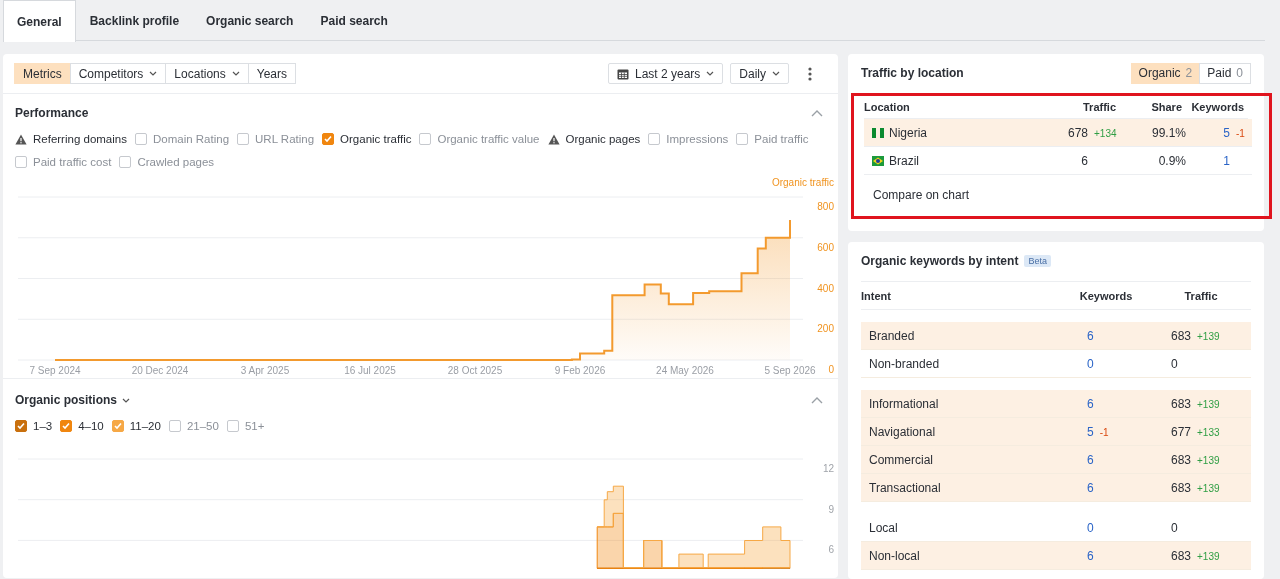 The width and height of the screenshot is (1280, 579). Describe the element at coordinates (1099, 107) in the screenshot. I see `column-header: Traffic` at that location.